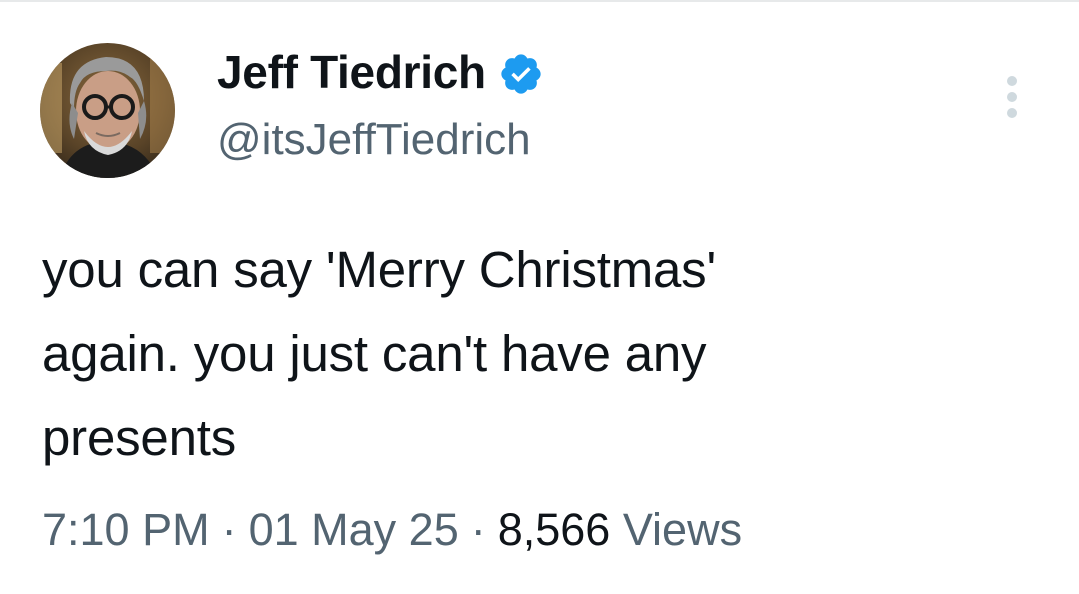 The height and width of the screenshot is (594, 1079). I want to click on views-label: Views, so click(682, 529).